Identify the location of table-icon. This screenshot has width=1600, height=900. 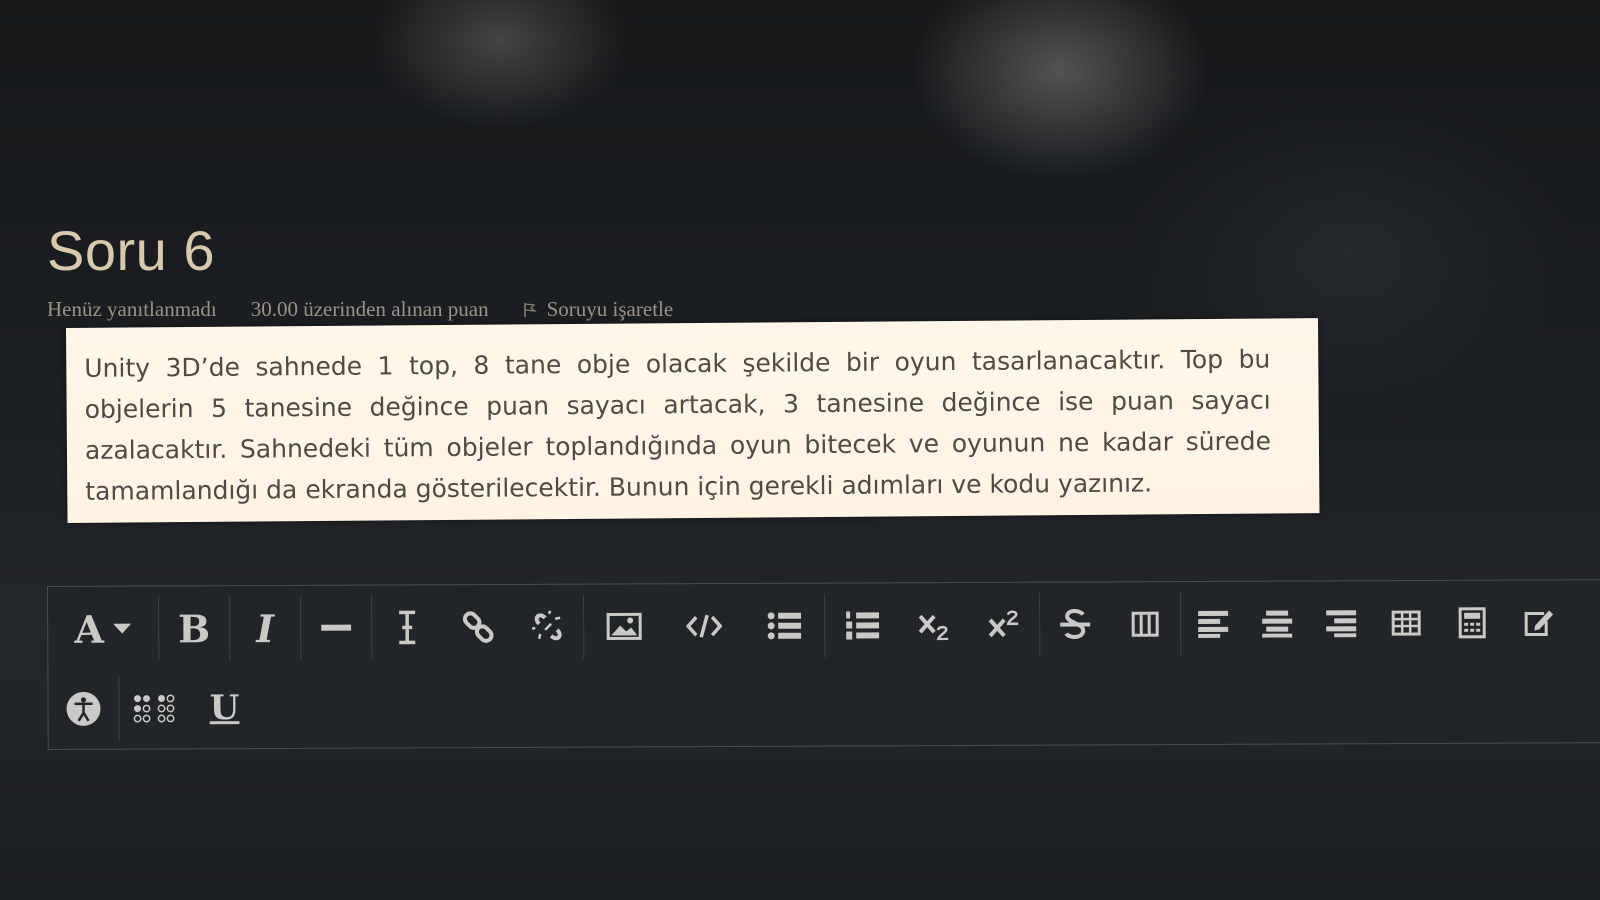
(1406, 623).